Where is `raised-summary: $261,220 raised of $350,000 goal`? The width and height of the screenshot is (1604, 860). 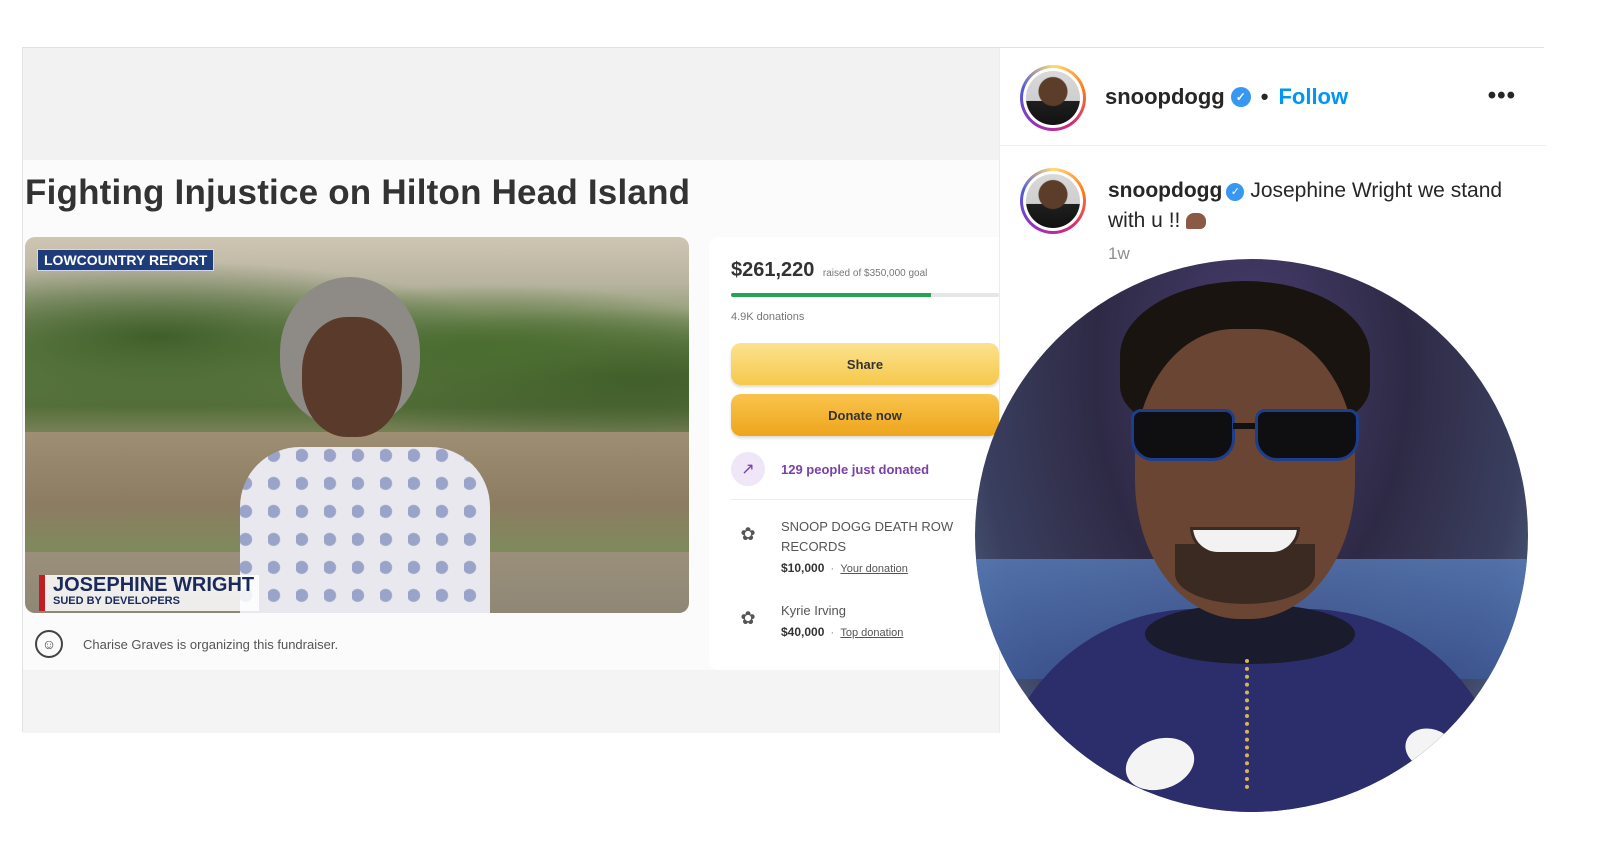
raised-summary: $261,220 raised of $350,000 goal is located at coordinates (829, 270).